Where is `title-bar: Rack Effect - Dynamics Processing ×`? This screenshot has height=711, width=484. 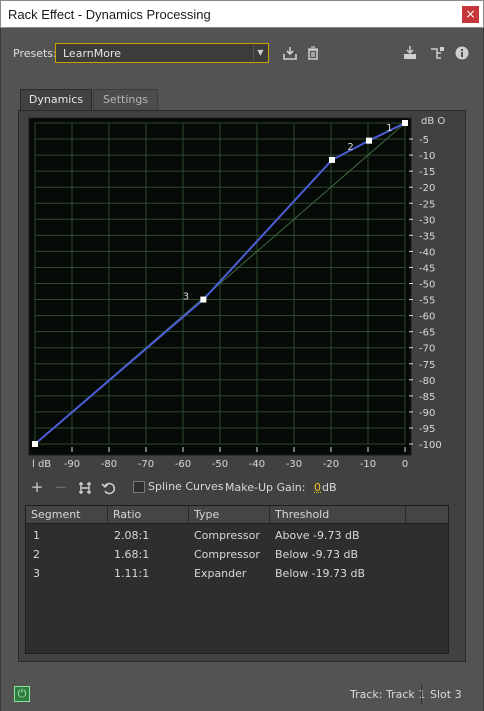
title-bar: Rack Effect - Dynamics Processing × is located at coordinates (242, 14).